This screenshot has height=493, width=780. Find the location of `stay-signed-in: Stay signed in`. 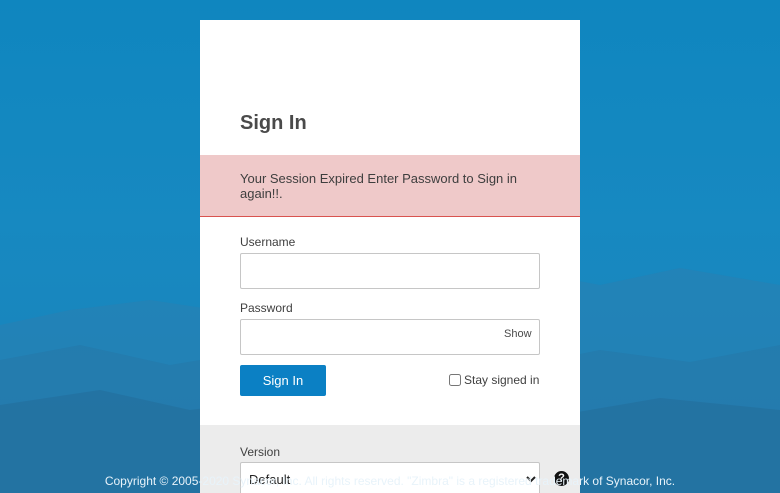

stay-signed-in: Stay signed in is located at coordinates (494, 380).